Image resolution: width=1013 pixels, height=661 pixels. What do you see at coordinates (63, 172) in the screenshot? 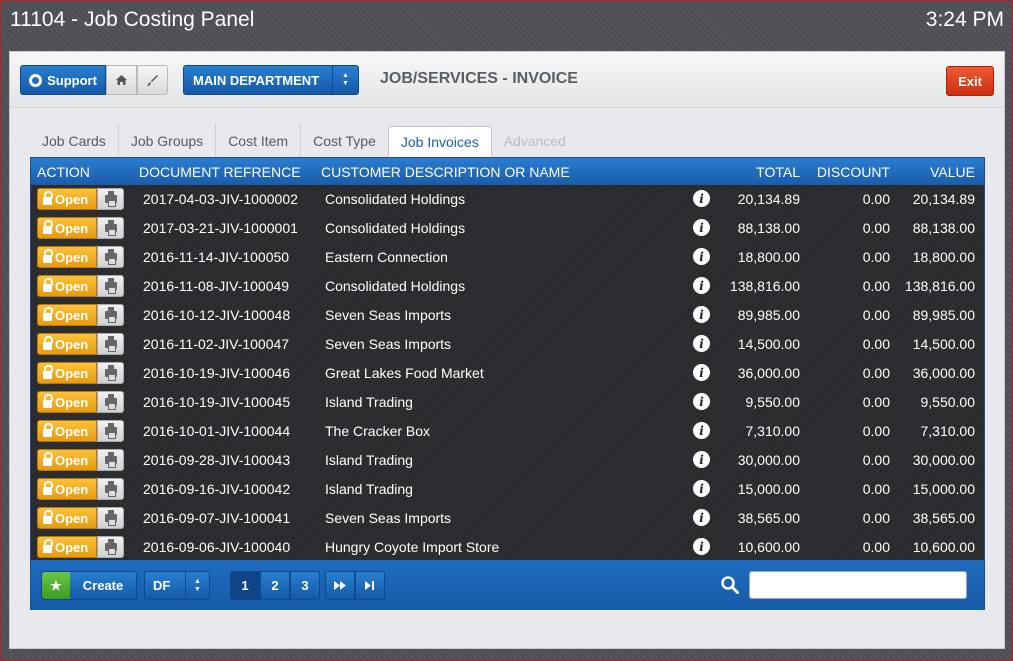
I see `header-action: ACTION` at bounding box center [63, 172].